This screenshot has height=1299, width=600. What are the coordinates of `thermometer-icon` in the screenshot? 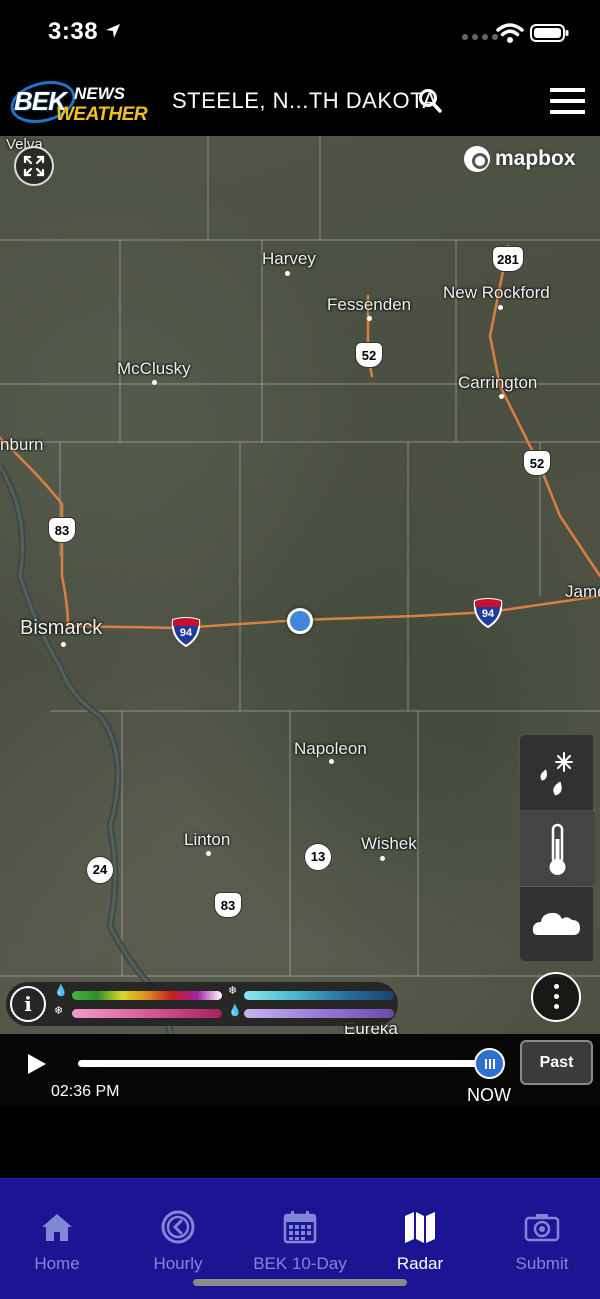 It's located at (557, 849).